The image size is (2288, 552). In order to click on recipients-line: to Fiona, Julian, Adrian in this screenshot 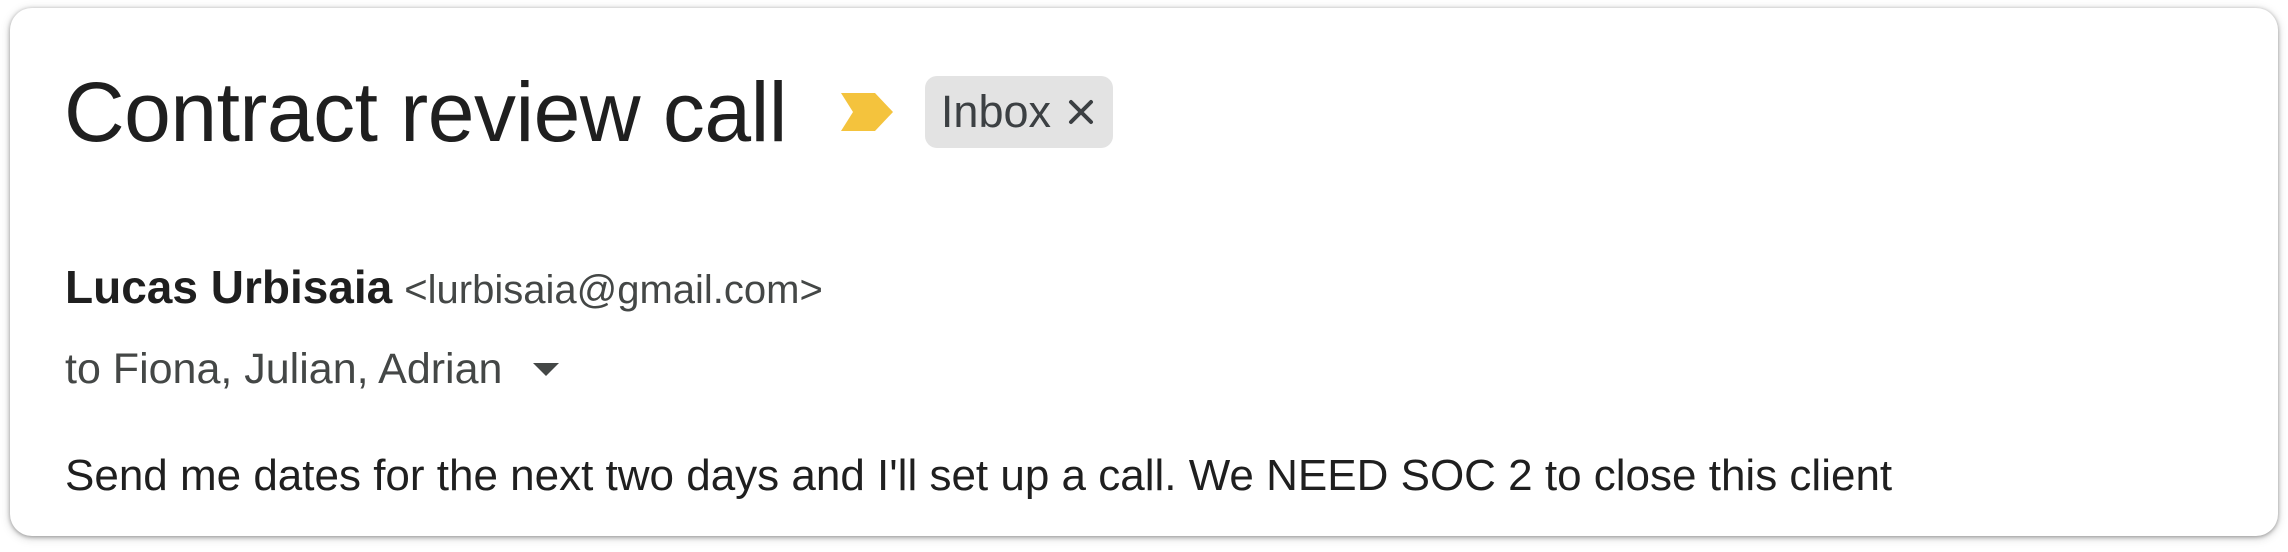, I will do `click(314, 369)`.